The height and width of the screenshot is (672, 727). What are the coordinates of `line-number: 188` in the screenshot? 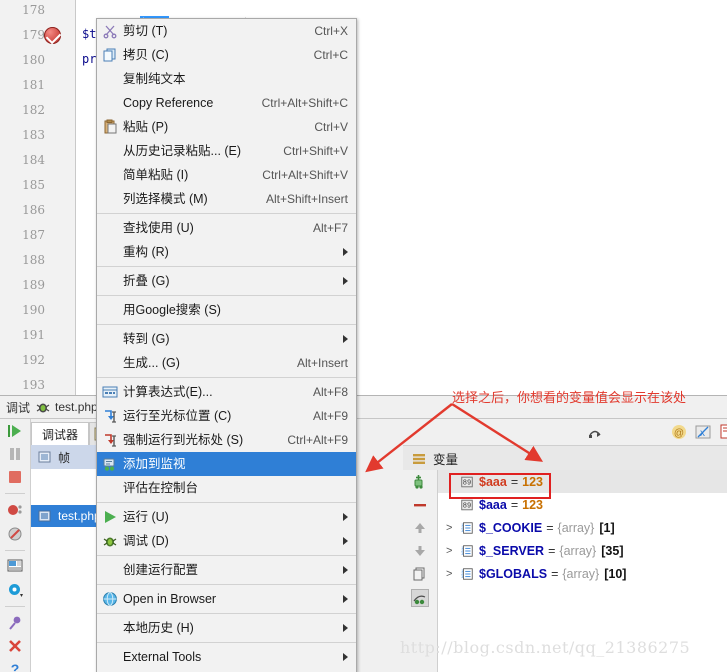 It's located at (33, 260).